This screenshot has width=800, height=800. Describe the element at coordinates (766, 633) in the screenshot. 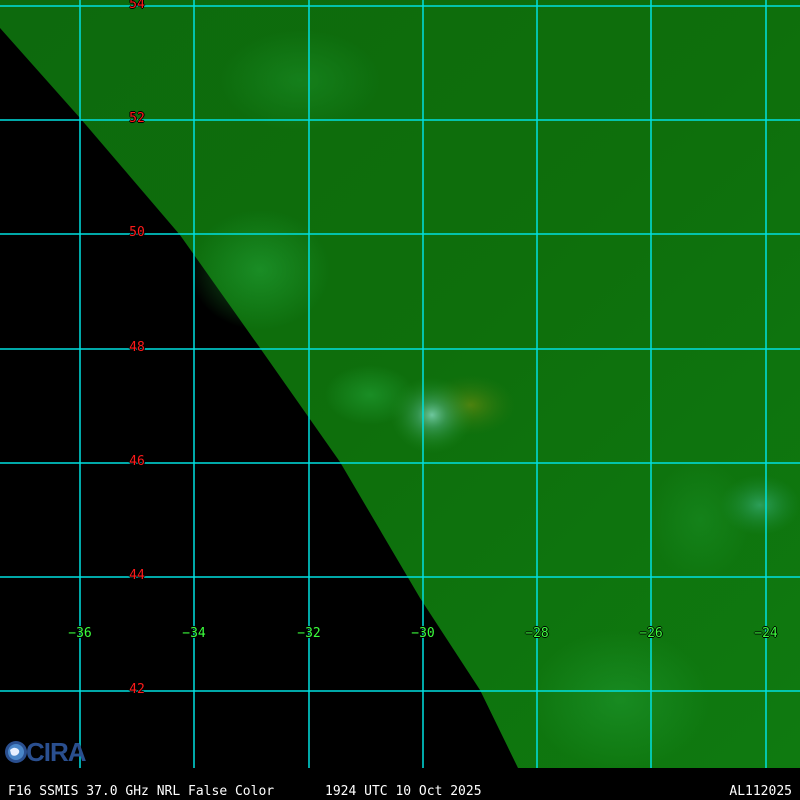

I see `longitude-label: −24` at that location.